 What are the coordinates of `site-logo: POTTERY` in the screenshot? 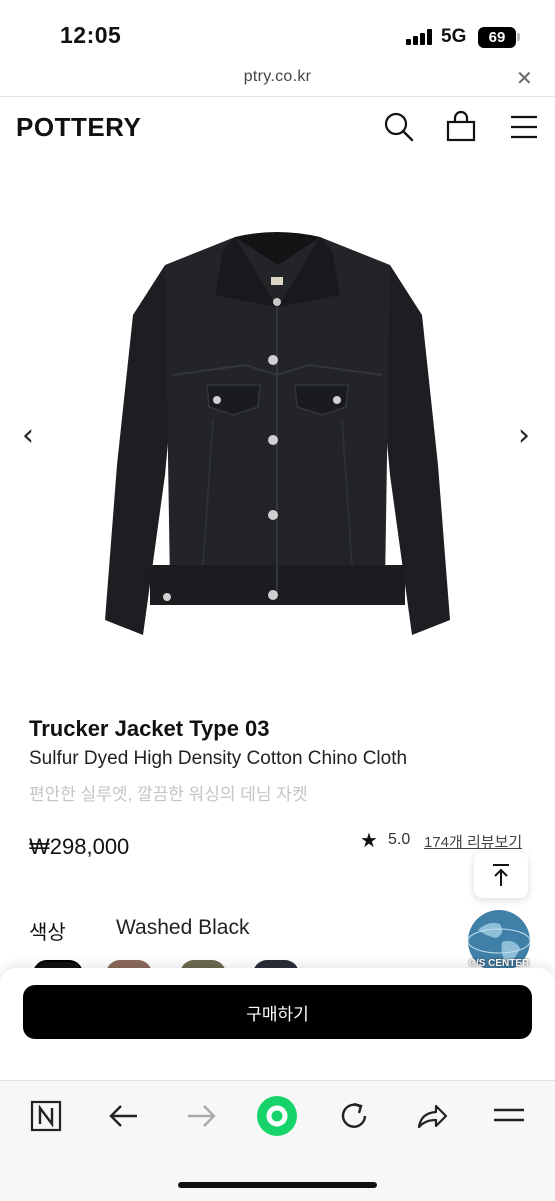 It's located at (78, 127).